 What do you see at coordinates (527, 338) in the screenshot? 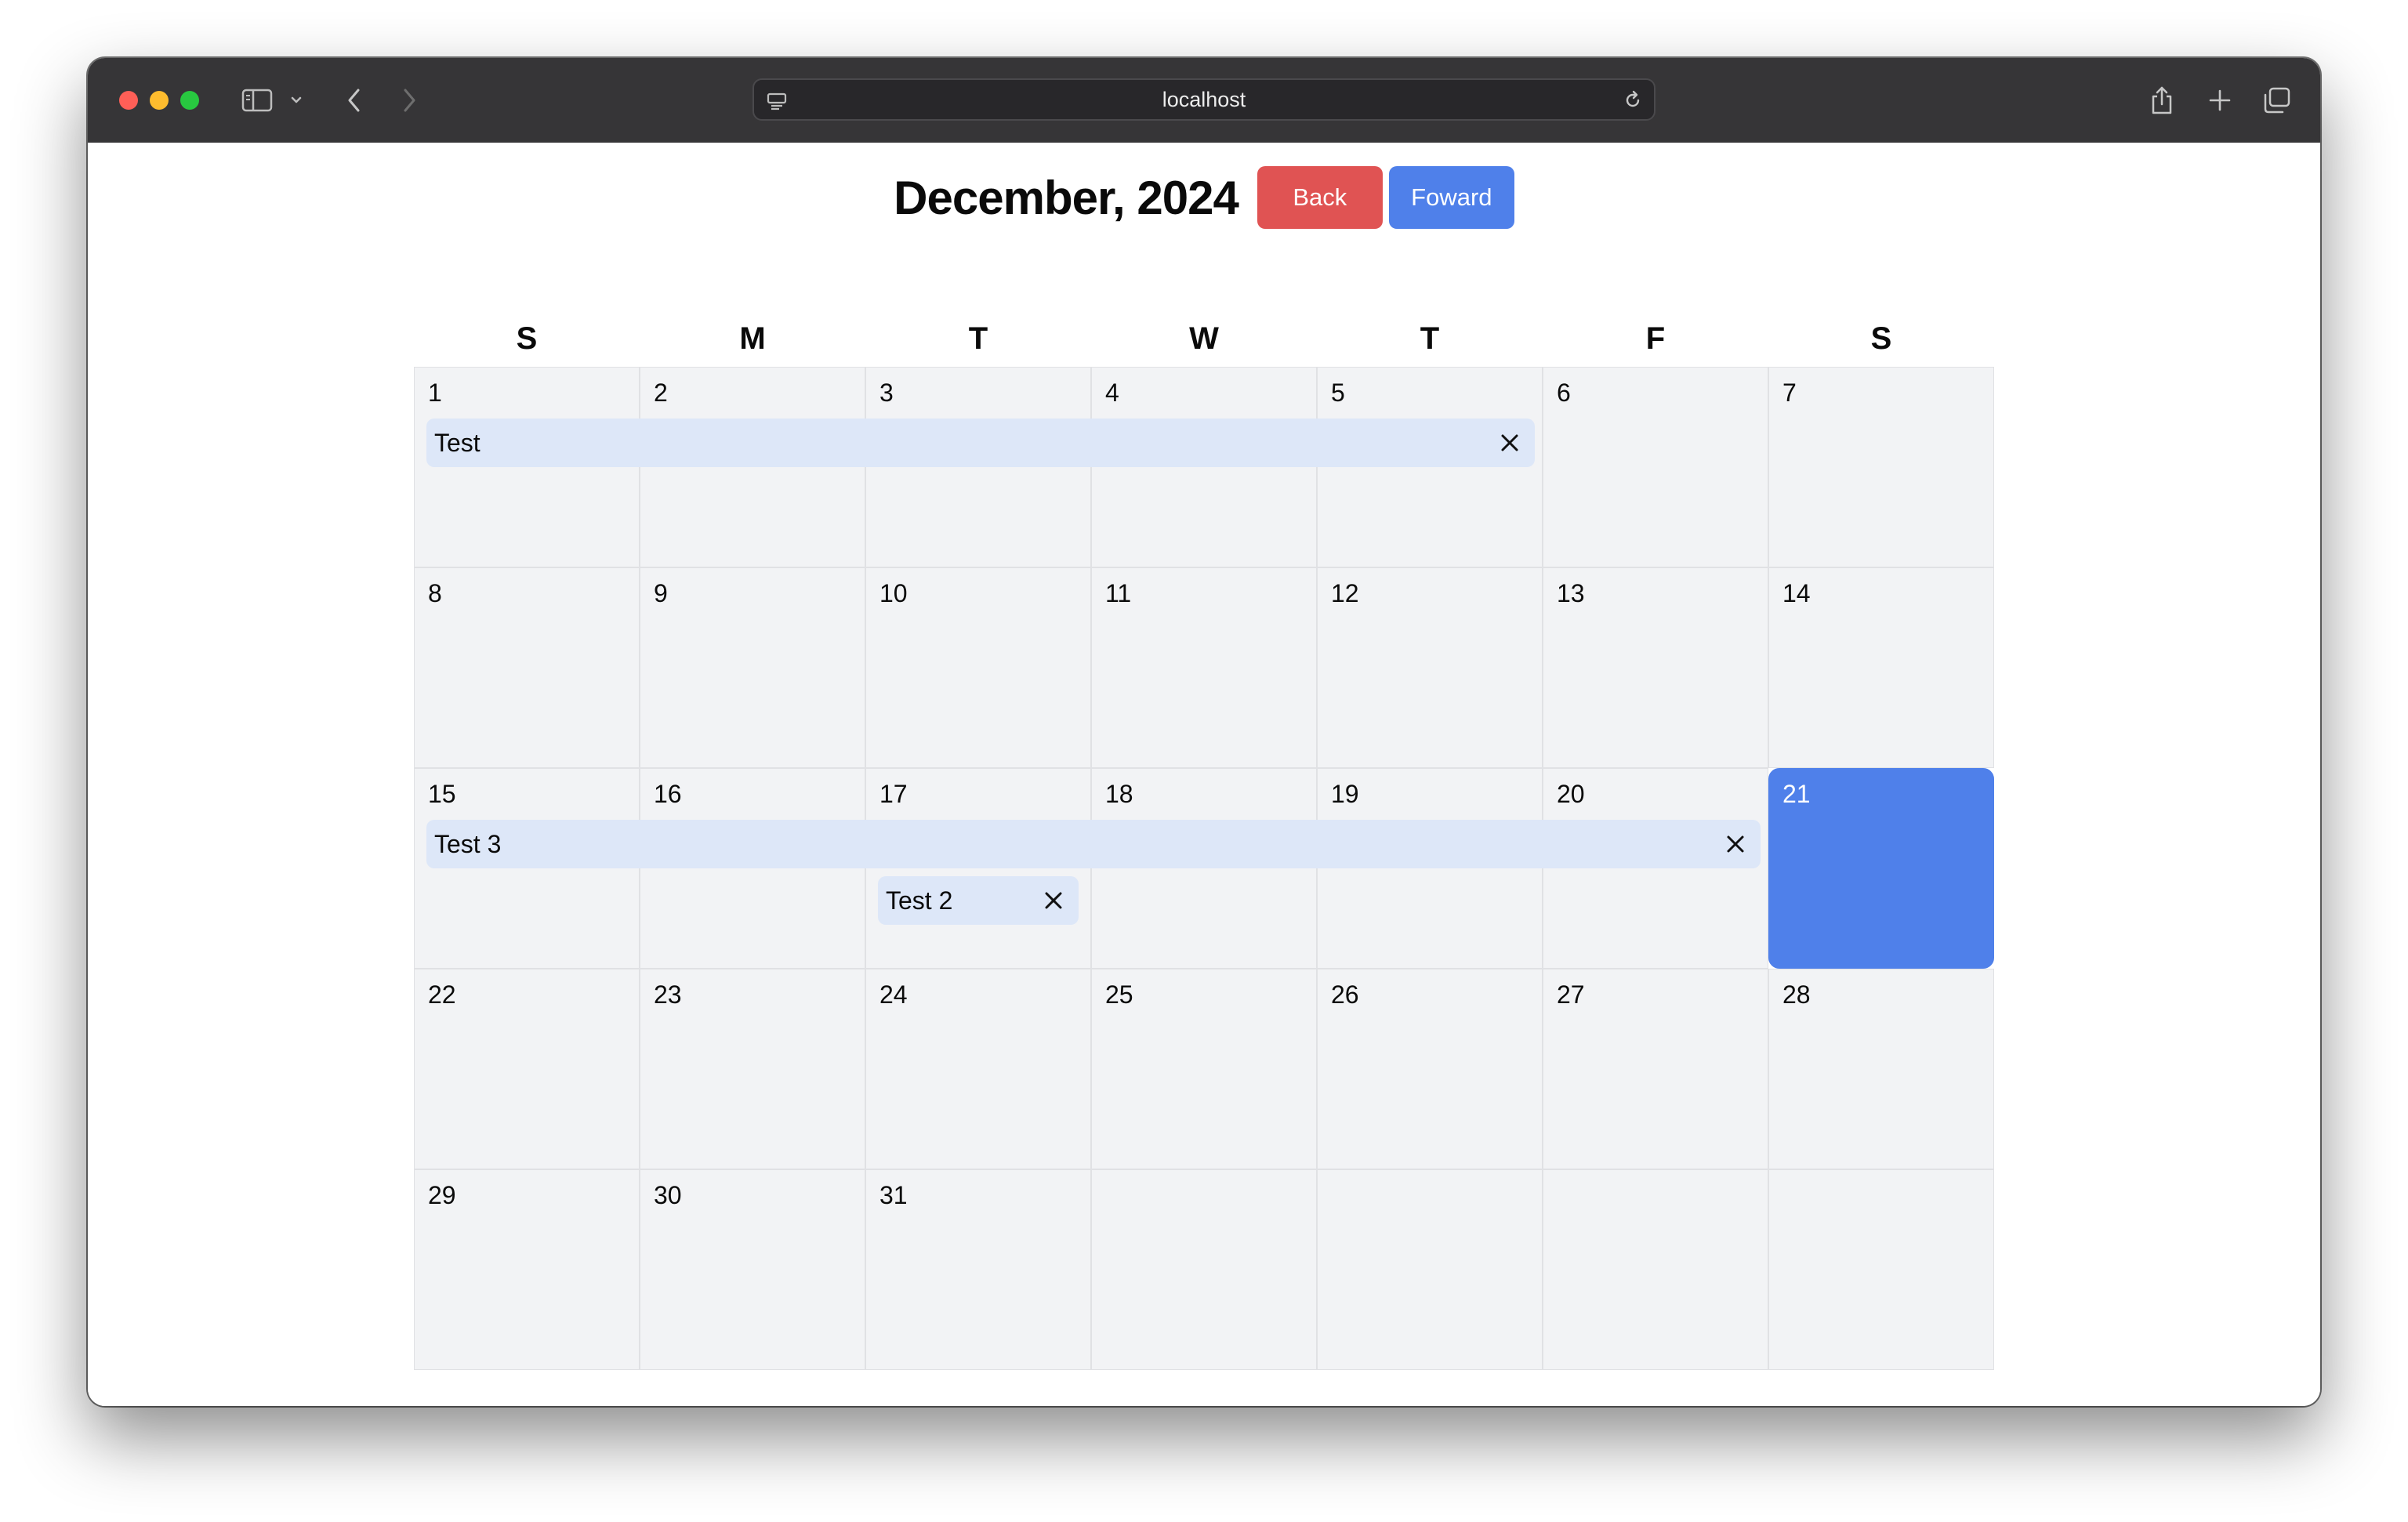
I see `weekday-label: S` at bounding box center [527, 338].